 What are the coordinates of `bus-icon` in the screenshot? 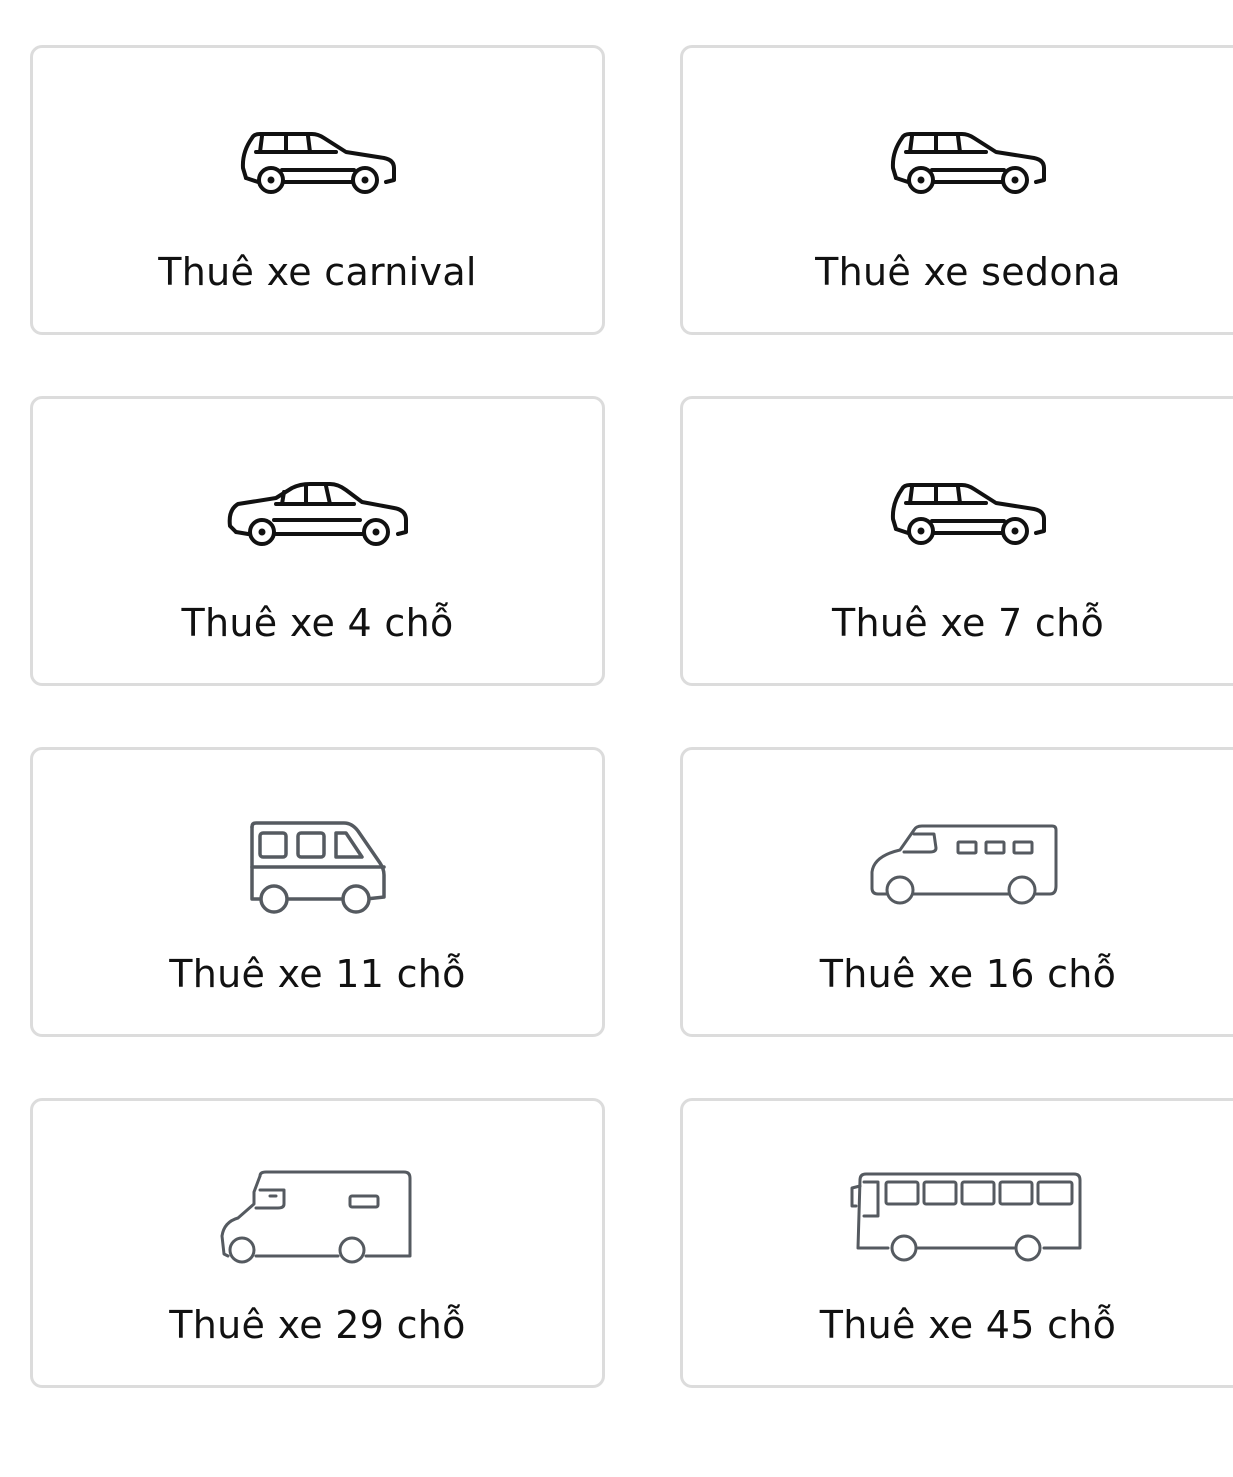 It's located at (958, 1218).